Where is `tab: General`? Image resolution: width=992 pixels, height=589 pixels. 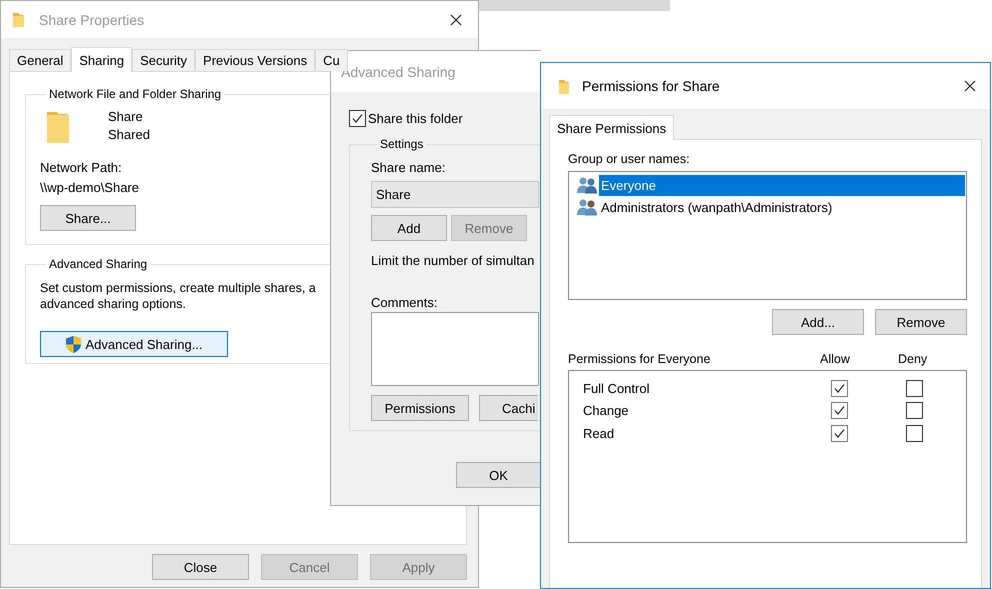
tab: General is located at coordinates (40, 60).